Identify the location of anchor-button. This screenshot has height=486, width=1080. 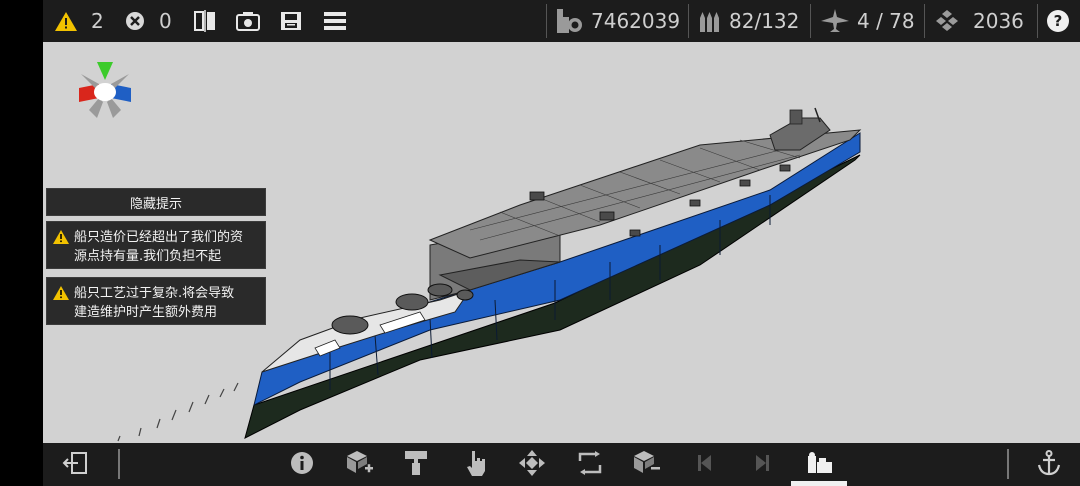
(1049, 464).